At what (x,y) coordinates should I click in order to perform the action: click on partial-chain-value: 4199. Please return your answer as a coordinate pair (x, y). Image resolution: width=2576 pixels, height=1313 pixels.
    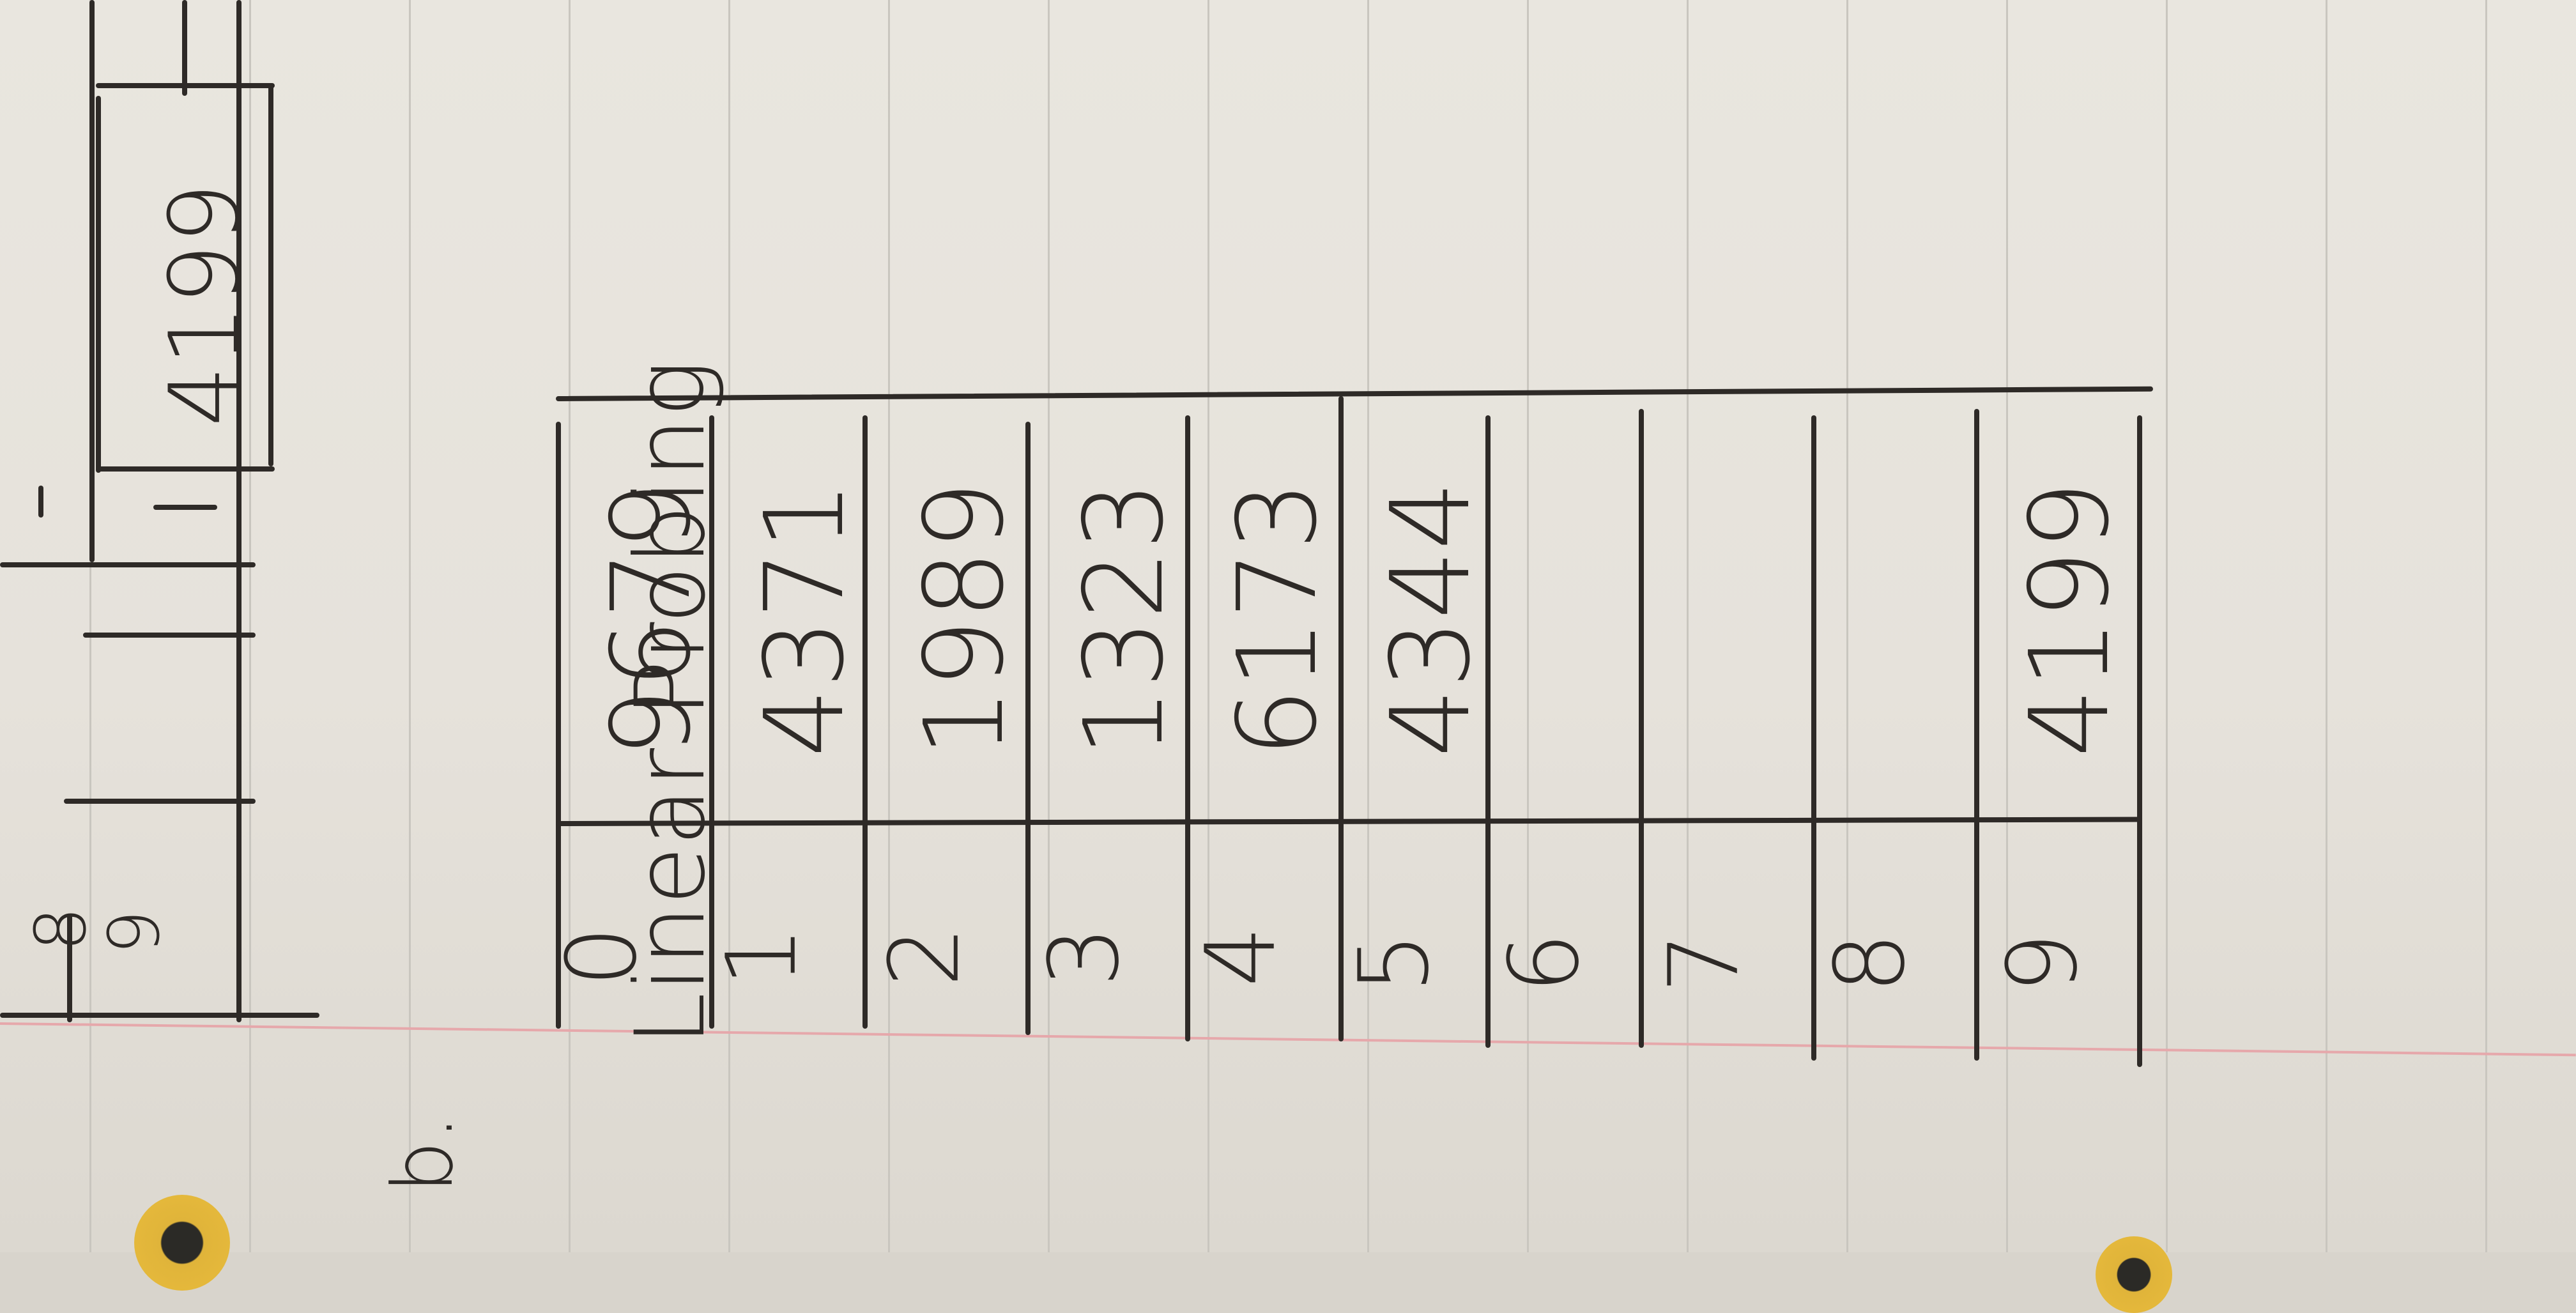
    Looking at the image, I should click on (205, 305).